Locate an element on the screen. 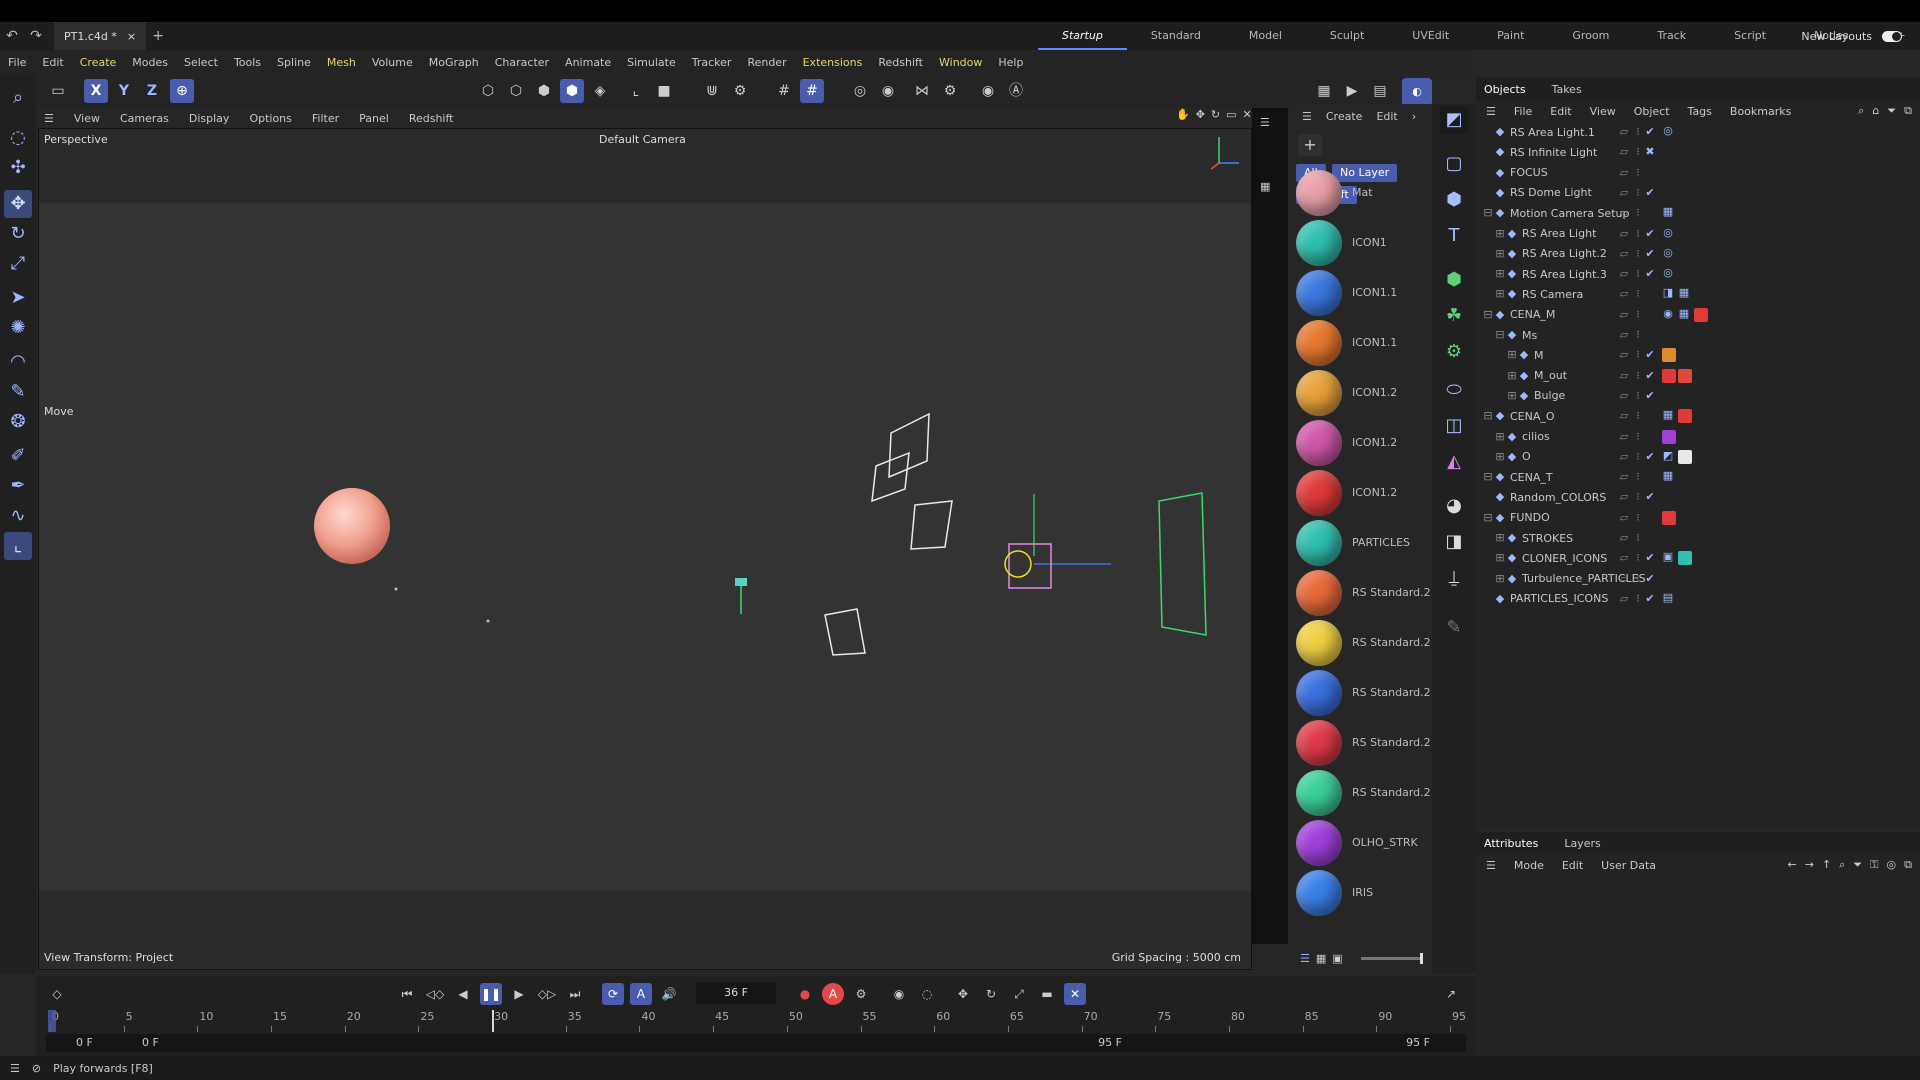 The width and height of the screenshot is (1920, 1080). preview-range-icon: Ａ is located at coordinates (641, 994).